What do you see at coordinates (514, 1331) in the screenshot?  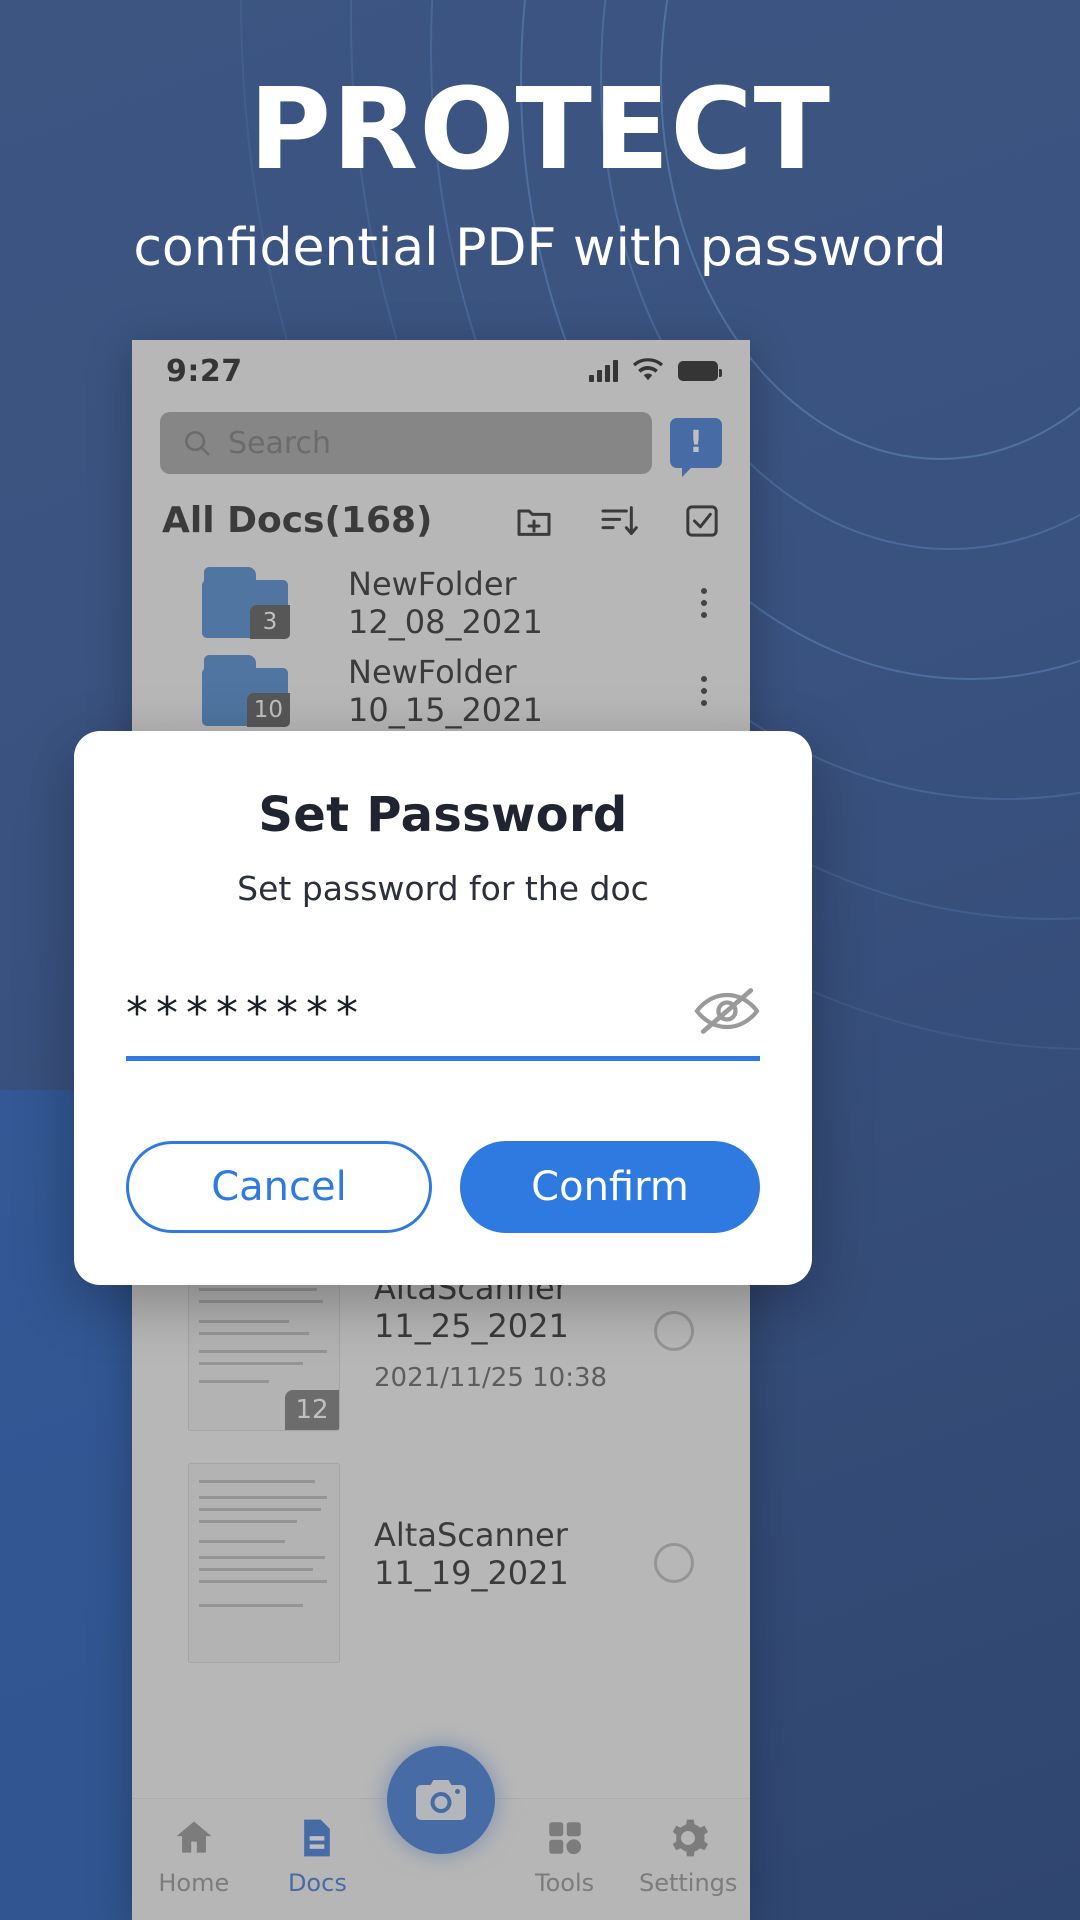 I see `document-meta: AltaScanner 11_25_2021 2021/11/25 10:38` at bounding box center [514, 1331].